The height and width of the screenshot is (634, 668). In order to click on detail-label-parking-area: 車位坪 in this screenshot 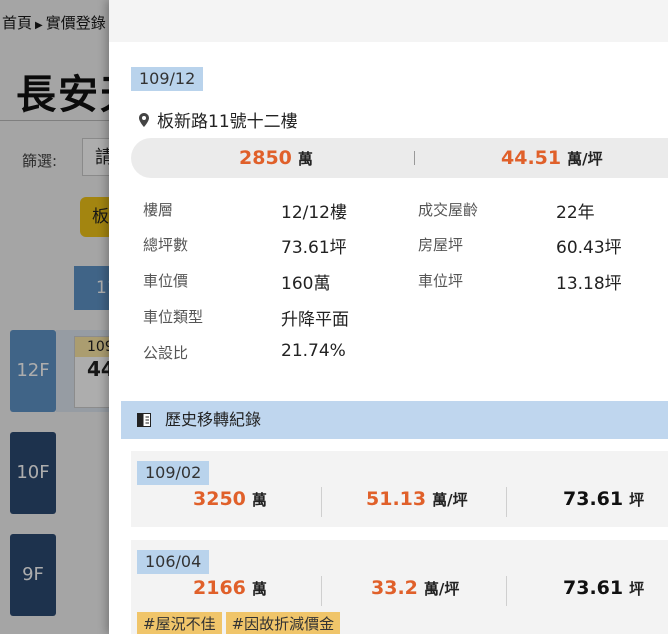, I will do `click(441, 281)`.